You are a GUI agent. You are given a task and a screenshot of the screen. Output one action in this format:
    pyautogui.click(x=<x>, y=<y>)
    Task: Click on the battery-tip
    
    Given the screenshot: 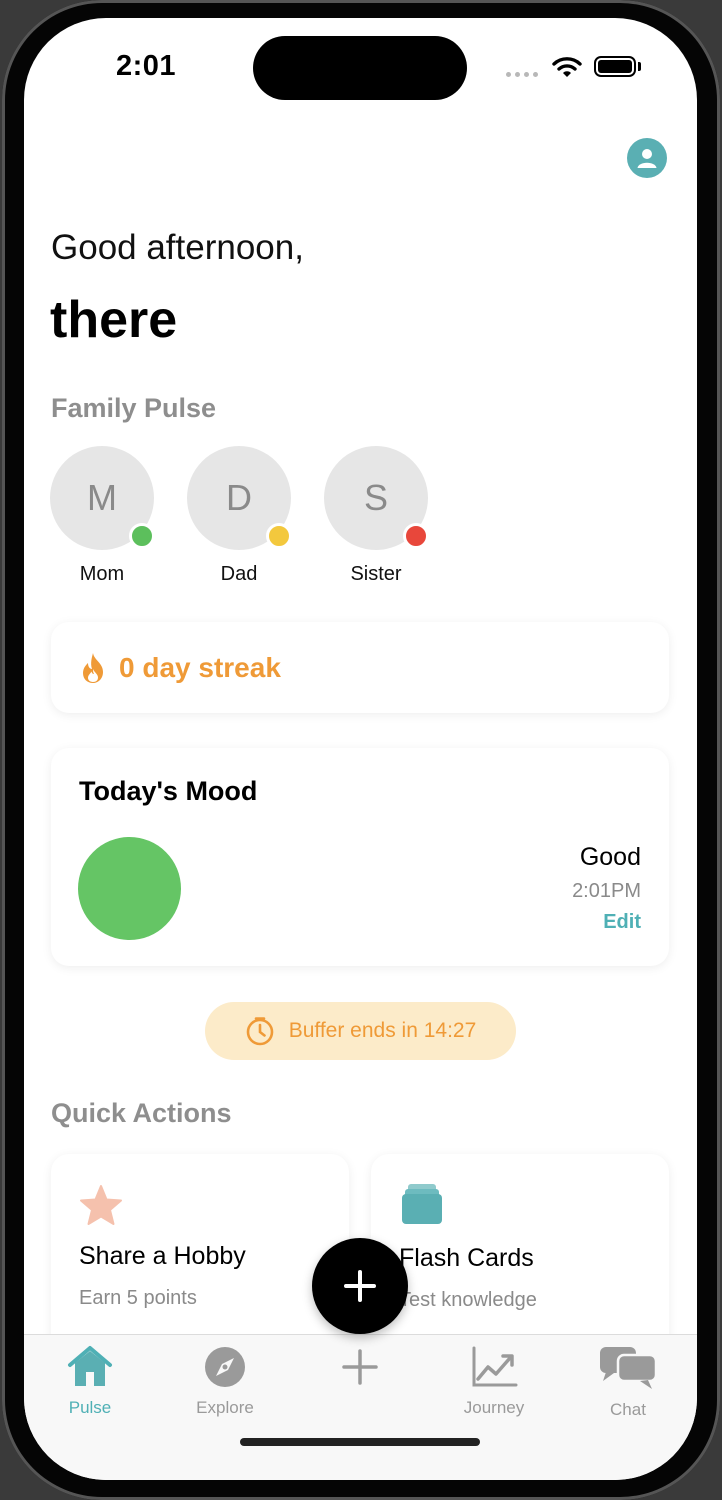 What is the action you would take?
    pyautogui.click(x=639, y=66)
    